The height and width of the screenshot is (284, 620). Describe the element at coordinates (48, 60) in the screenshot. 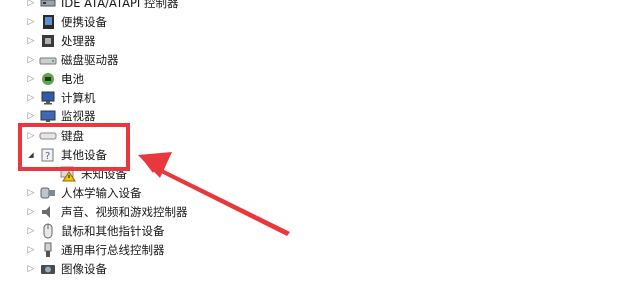

I see `disk-drive-icon` at that location.